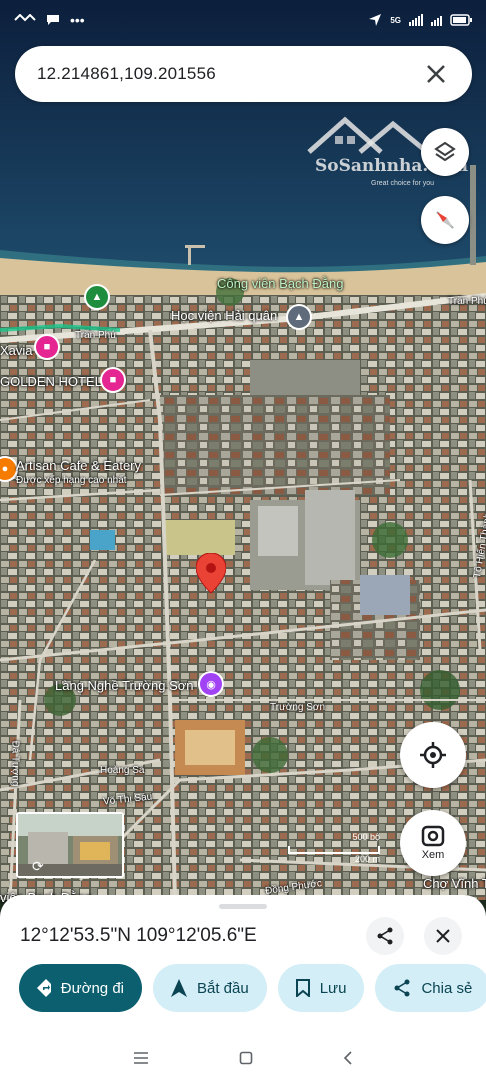  What do you see at coordinates (71, 480) in the screenshot?
I see `artisan-rating-label: Được xếp hạng cao nhất` at bounding box center [71, 480].